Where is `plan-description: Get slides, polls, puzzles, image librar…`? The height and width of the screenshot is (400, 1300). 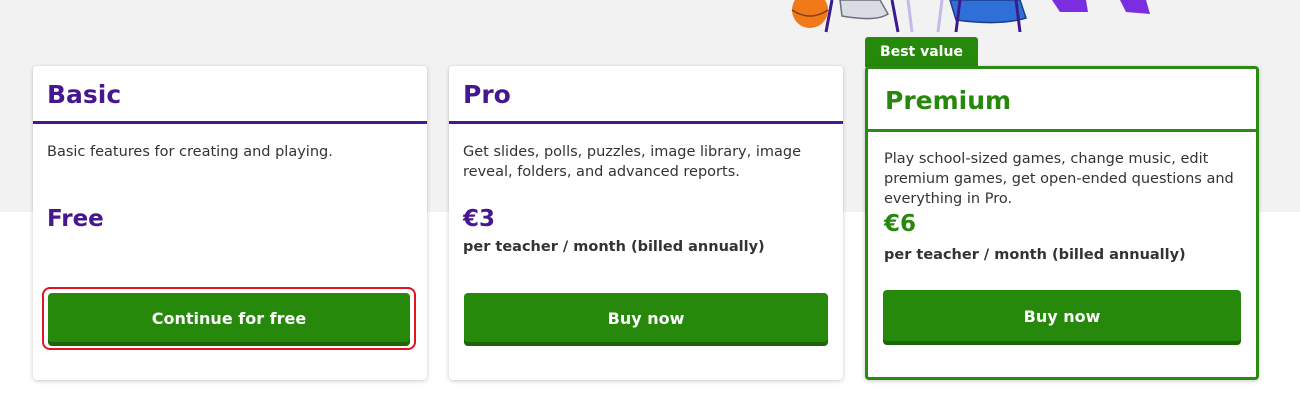
plan-description: Get slides, polls, puzzles, image librar… is located at coordinates (632, 162).